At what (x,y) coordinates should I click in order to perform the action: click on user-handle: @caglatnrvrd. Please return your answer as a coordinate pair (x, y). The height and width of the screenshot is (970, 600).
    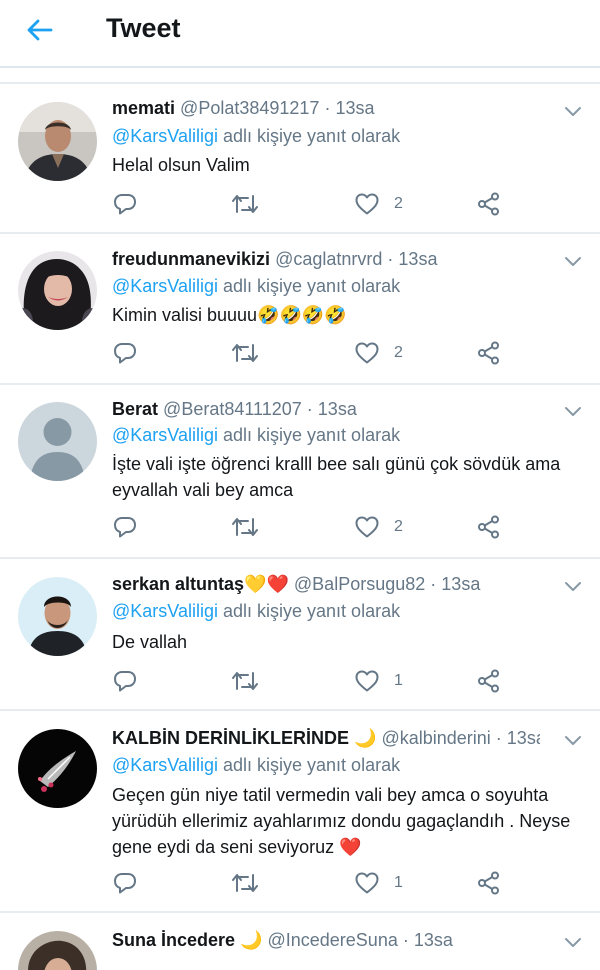
    Looking at the image, I should click on (328, 259).